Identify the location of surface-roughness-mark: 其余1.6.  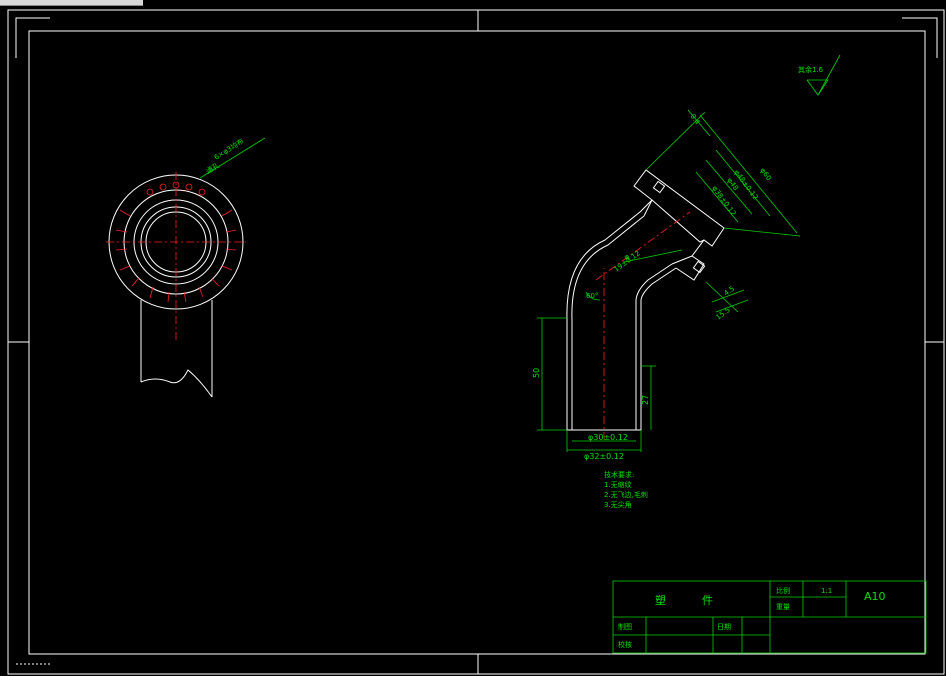
(819, 75).